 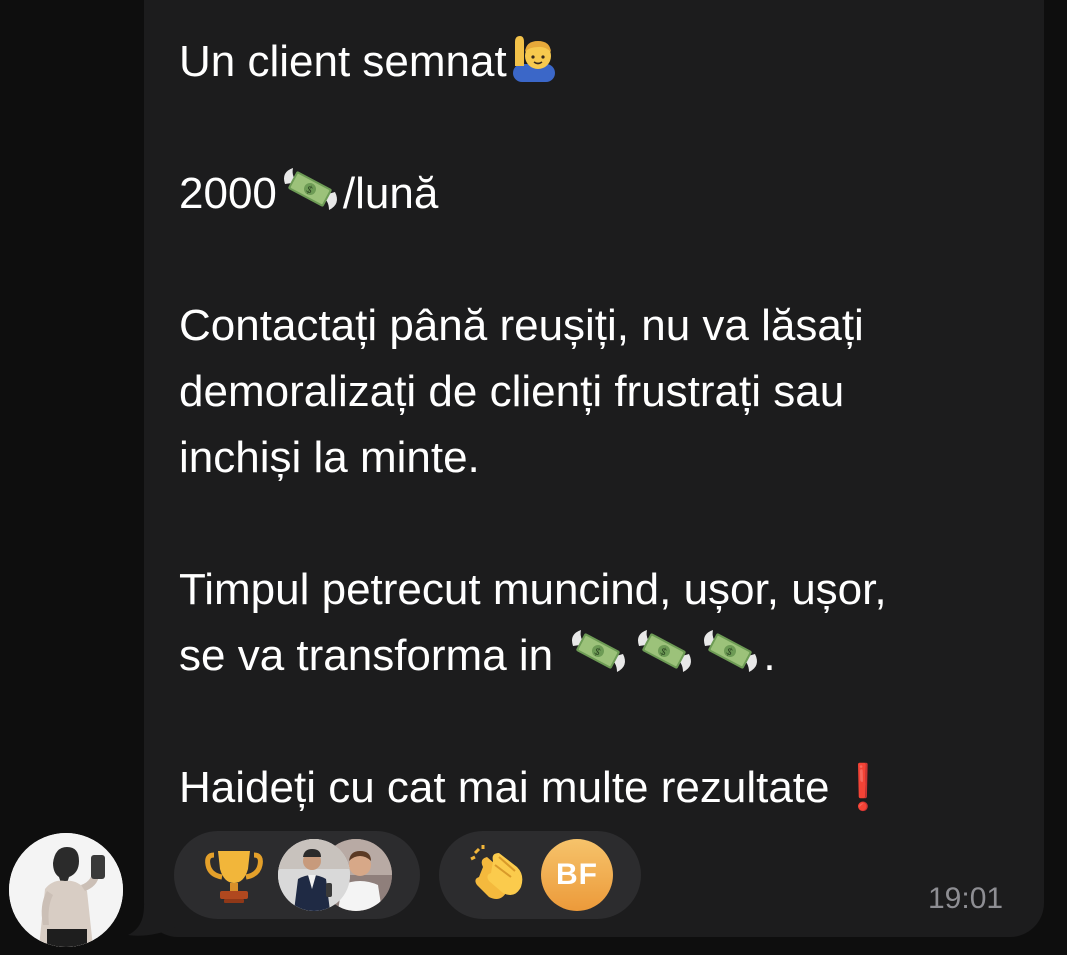 I want to click on amount-text: 2000, so click(x=228, y=193).